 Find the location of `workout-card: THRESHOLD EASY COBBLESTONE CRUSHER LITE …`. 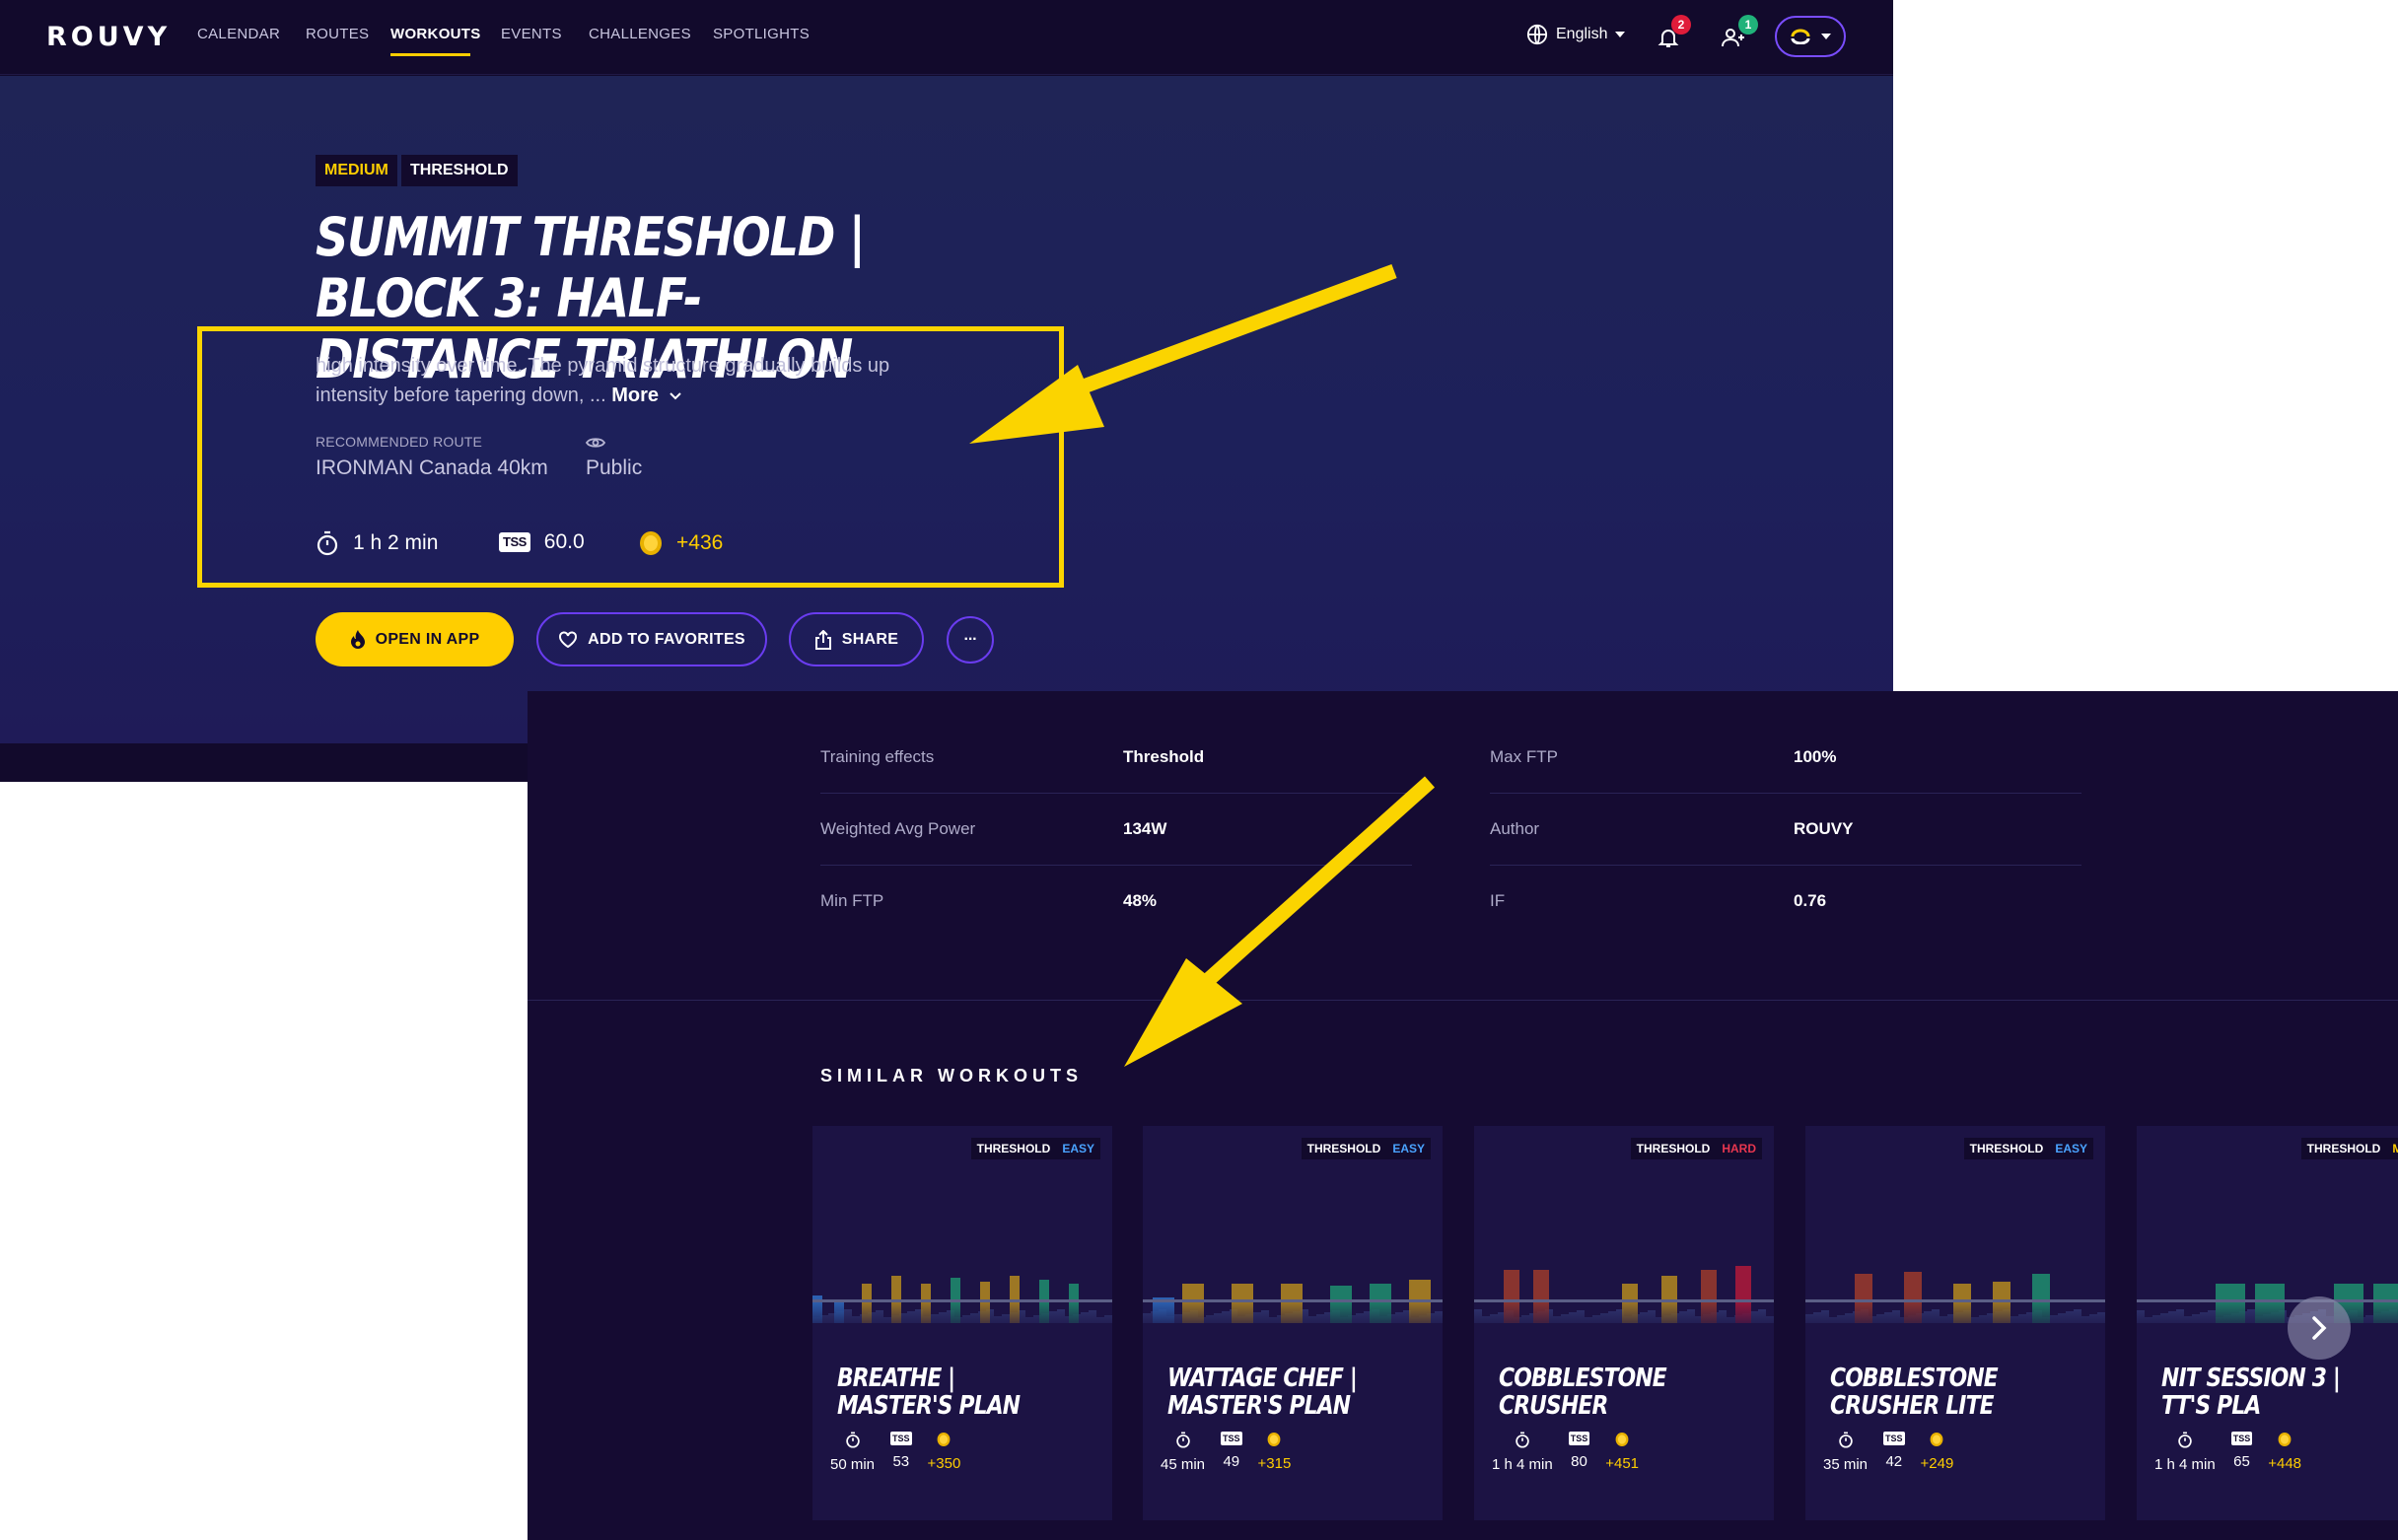

workout-card: THRESHOLD EASY COBBLESTONE CRUSHER LITE … is located at coordinates (1955, 1323).